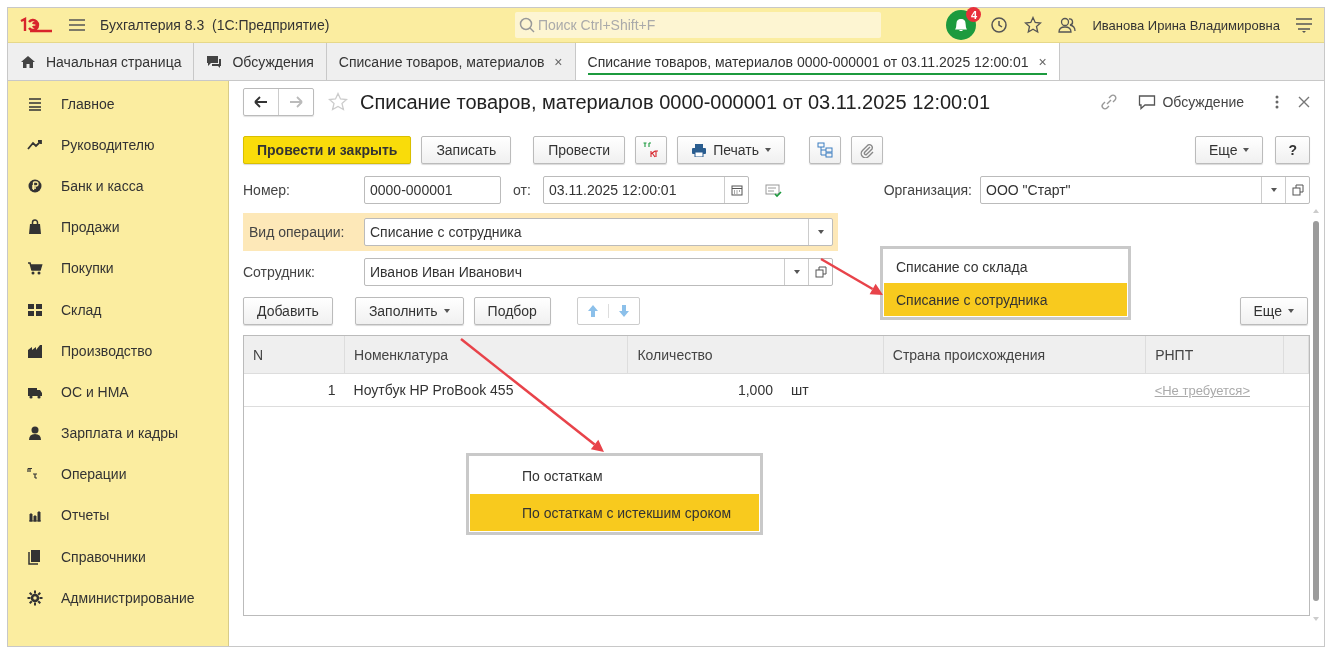 Image resolution: width=1332 pixels, height=652 pixels. Describe the element at coordinates (118, 474) in the screenshot. I see `sidebar-item: Операции` at that location.